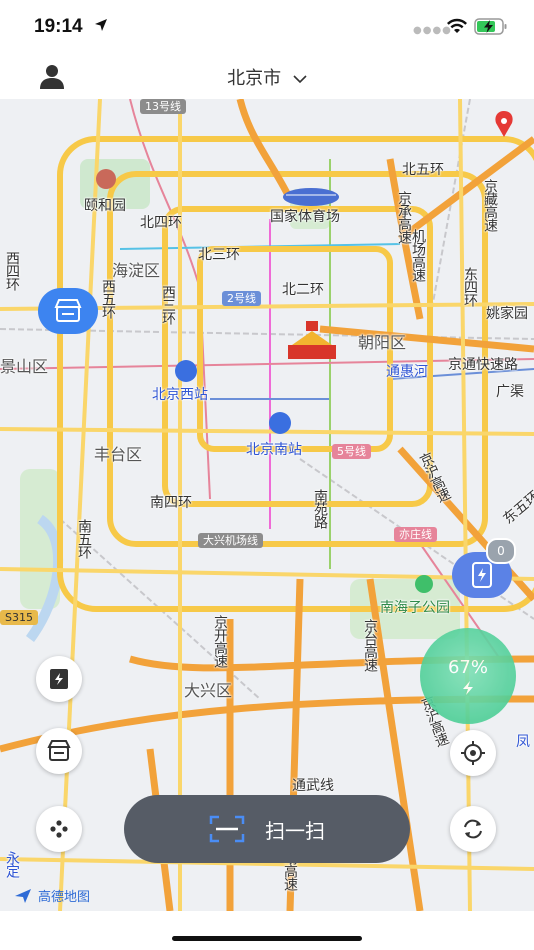 The image size is (534, 950). I want to click on map-label-s315: S315, so click(19, 617).